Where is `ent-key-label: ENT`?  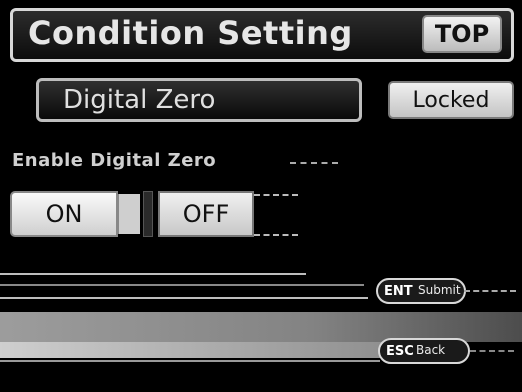
ent-key-label: ENT is located at coordinates (398, 291).